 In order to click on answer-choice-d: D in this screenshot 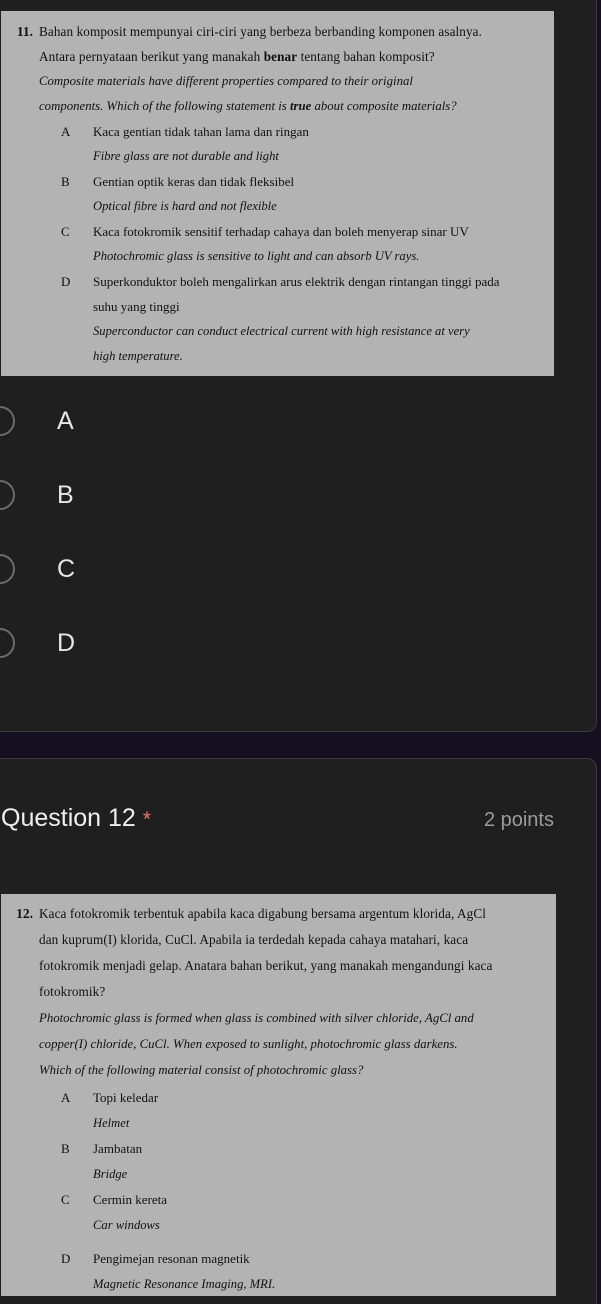, I will do `click(280, 643)`.